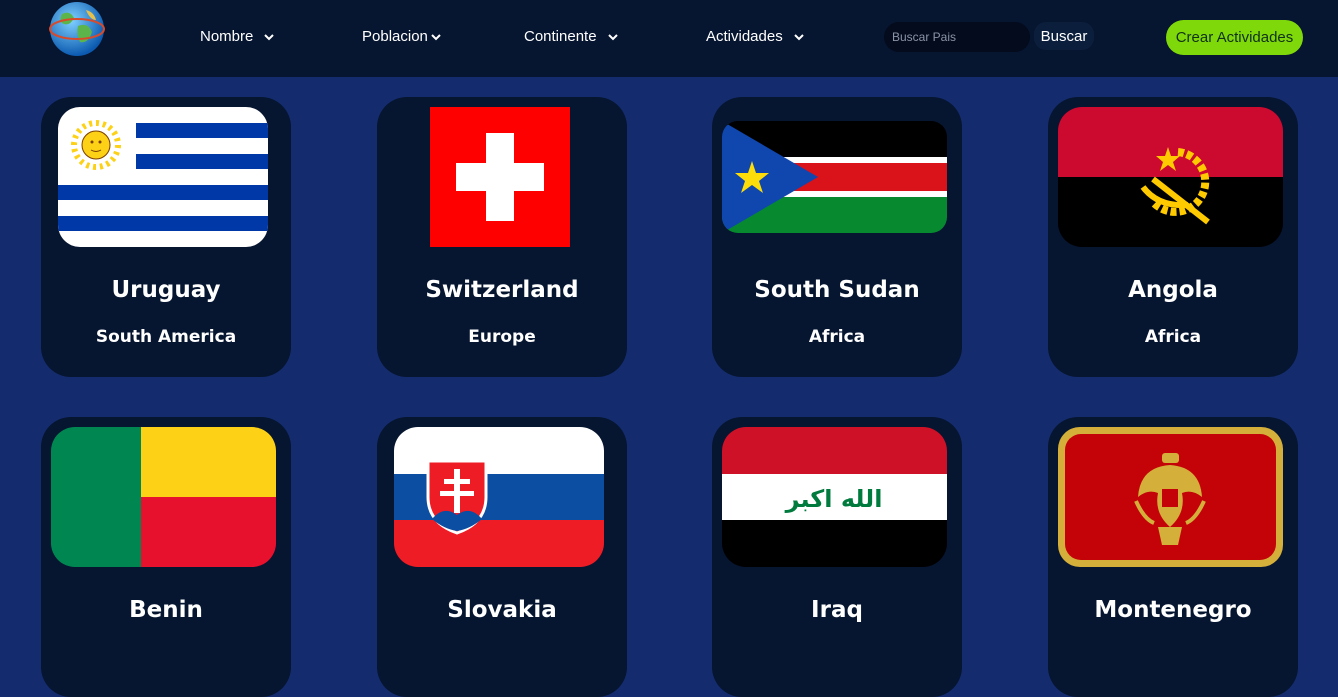 The height and width of the screenshot is (697, 1338). I want to click on country-card-switzerland: Switzerland Europe, so click(502, 237).